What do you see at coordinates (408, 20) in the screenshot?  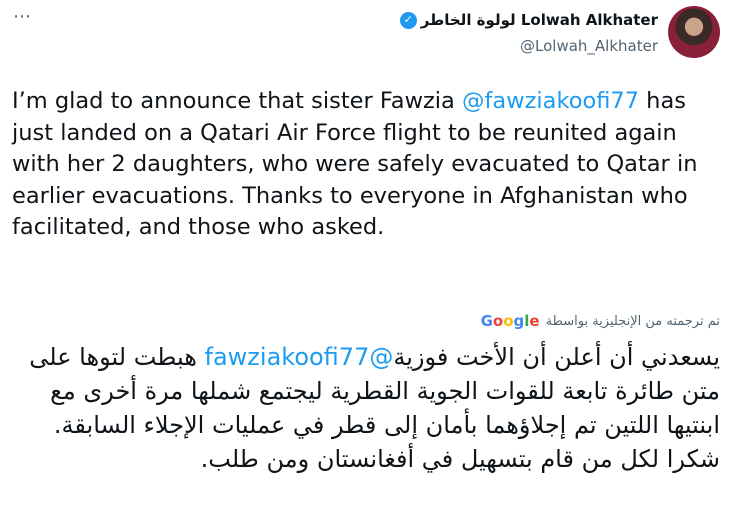 I see `verified-badge-icon: ✓` at bounding box center [408, 20].